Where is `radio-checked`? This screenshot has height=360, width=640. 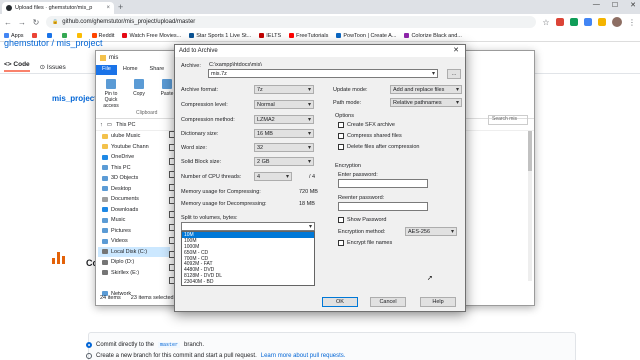 radio-checked is located at coordinates (89, 345).